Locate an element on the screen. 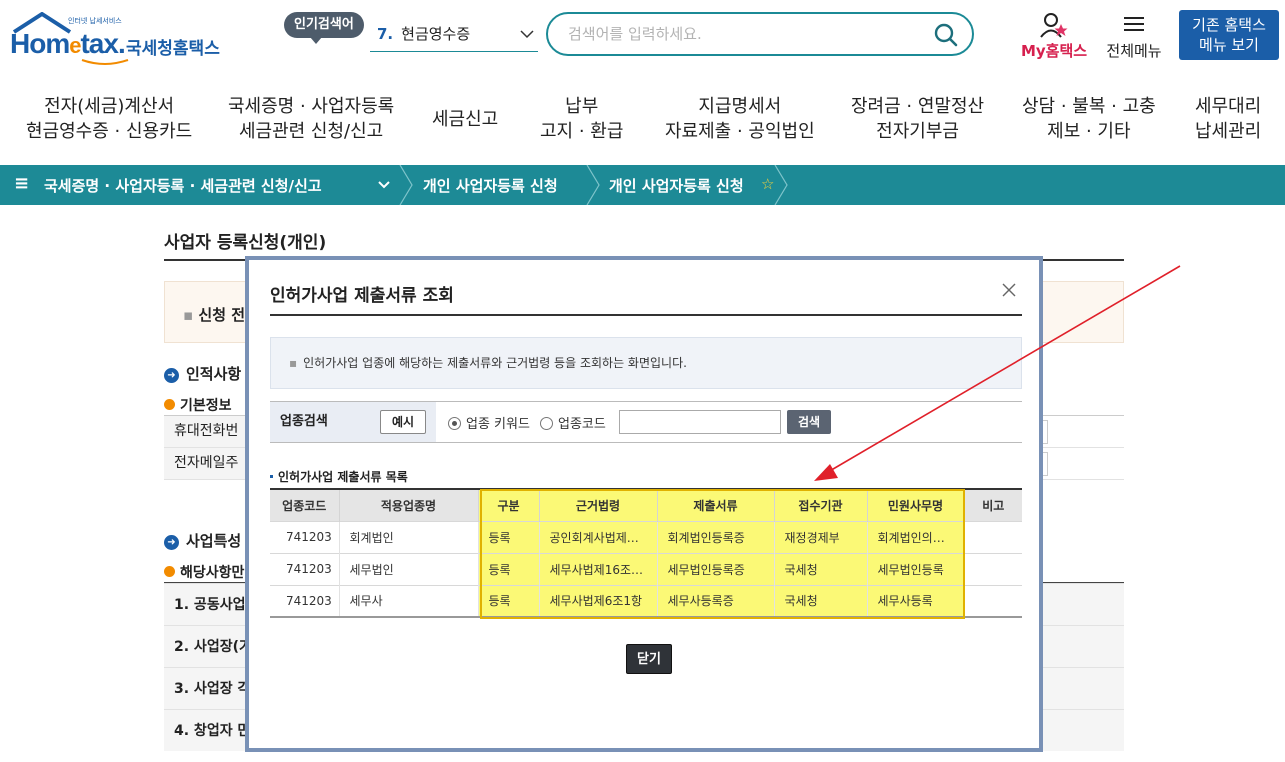 This screenshot has height=762, width=1285. all-menu-label: 전체메뉴 is located at coordinates (1134, 51).